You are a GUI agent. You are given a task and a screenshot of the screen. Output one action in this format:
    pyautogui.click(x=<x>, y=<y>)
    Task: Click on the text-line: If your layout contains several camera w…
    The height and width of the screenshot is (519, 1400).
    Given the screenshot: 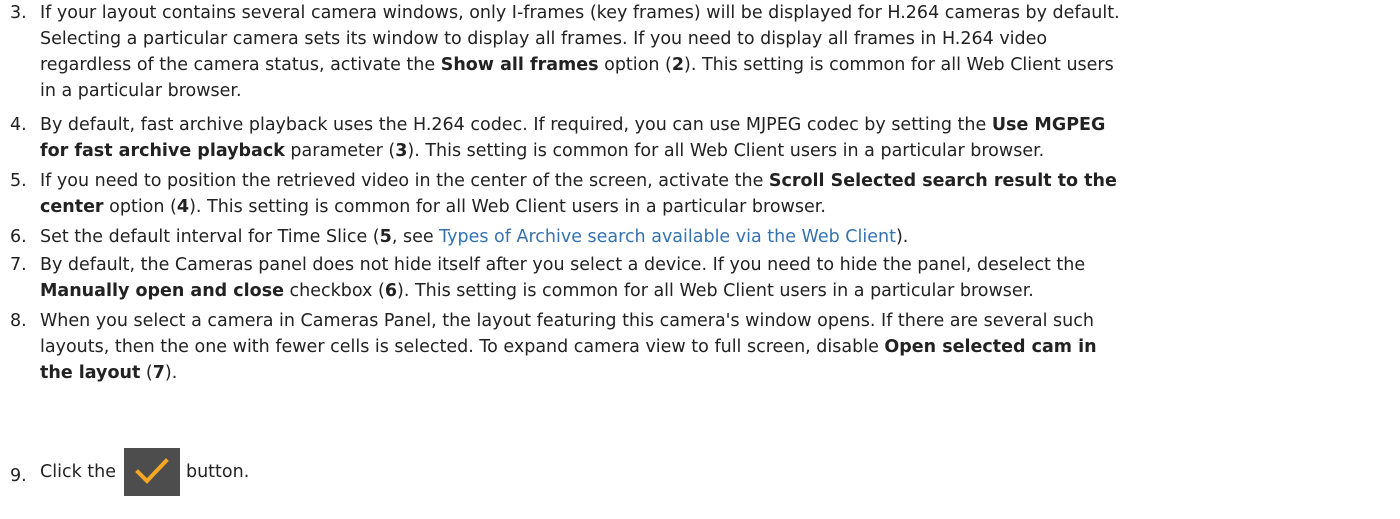 What is the action you would take?
    pyautogui.click(x=720, y=13)
    